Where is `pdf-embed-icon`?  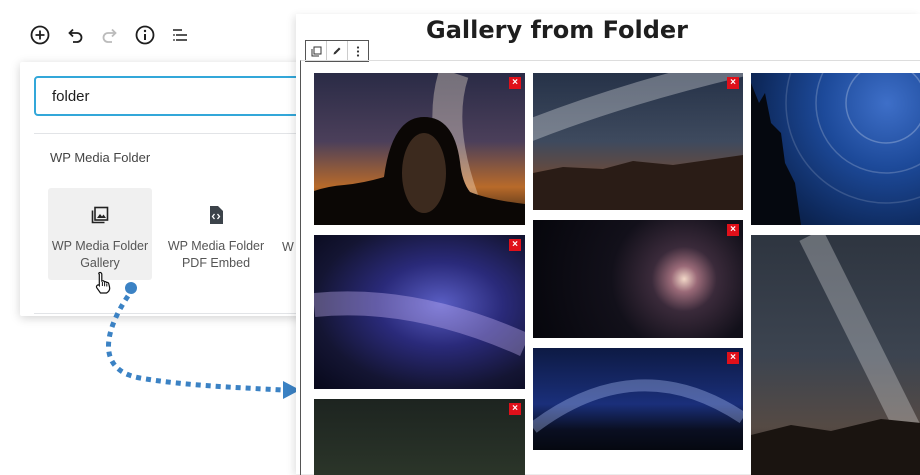 pdf-embed-icon is located at coordinates (216, 215).